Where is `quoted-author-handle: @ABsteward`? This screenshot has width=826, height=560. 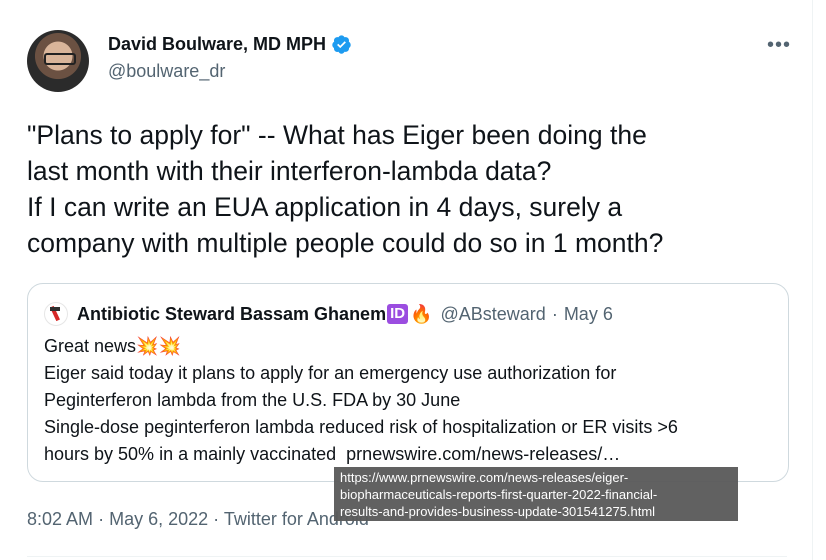 quoted-author-handle: @ABsteward is located at coordinates (493, 314).